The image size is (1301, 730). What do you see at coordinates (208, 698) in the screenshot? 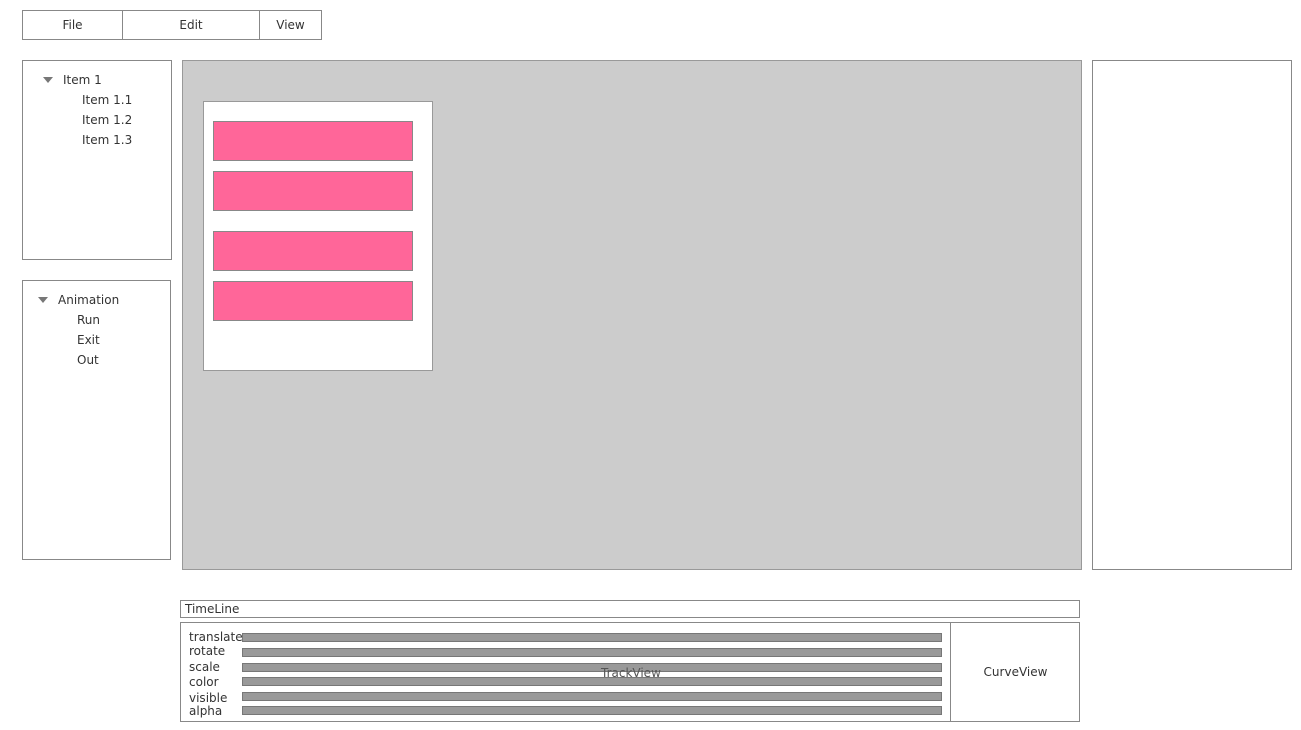
I see `track-label-visible: visible` at bounding box center [208, 698].